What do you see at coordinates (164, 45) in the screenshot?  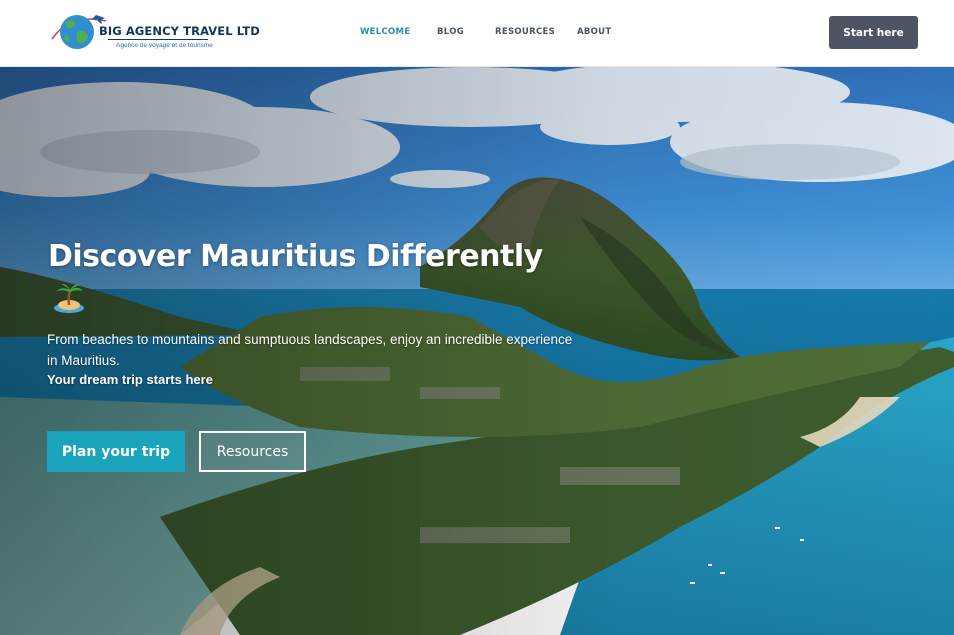 I see `brand-tagline: Agence de voyage et de tourisme` at bounding box center [164, 45].